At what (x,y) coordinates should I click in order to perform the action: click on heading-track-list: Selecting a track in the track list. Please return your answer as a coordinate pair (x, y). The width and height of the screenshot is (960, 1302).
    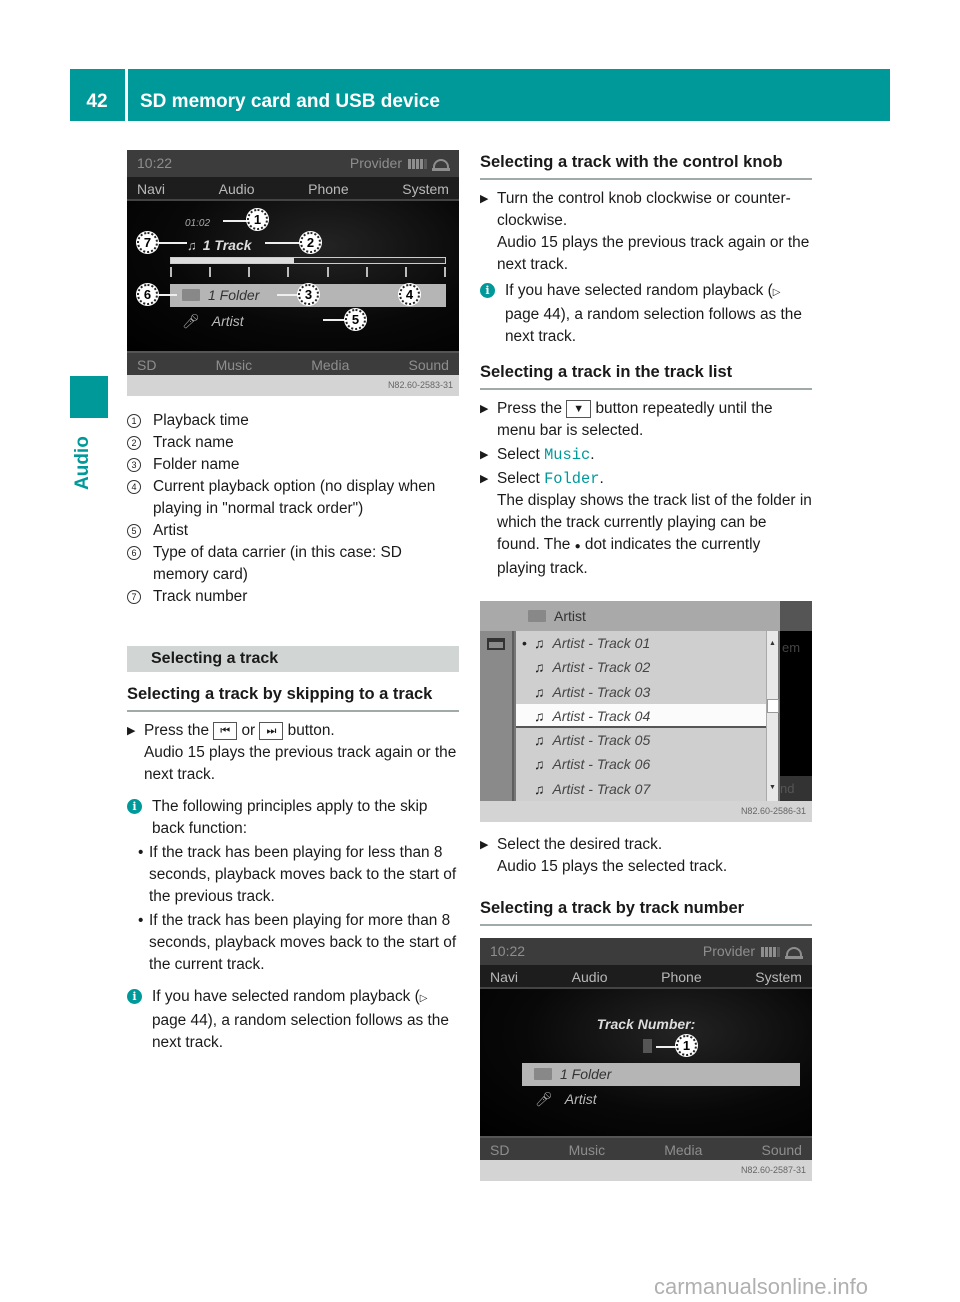
    Looking at the image, I should click on (646, 375).